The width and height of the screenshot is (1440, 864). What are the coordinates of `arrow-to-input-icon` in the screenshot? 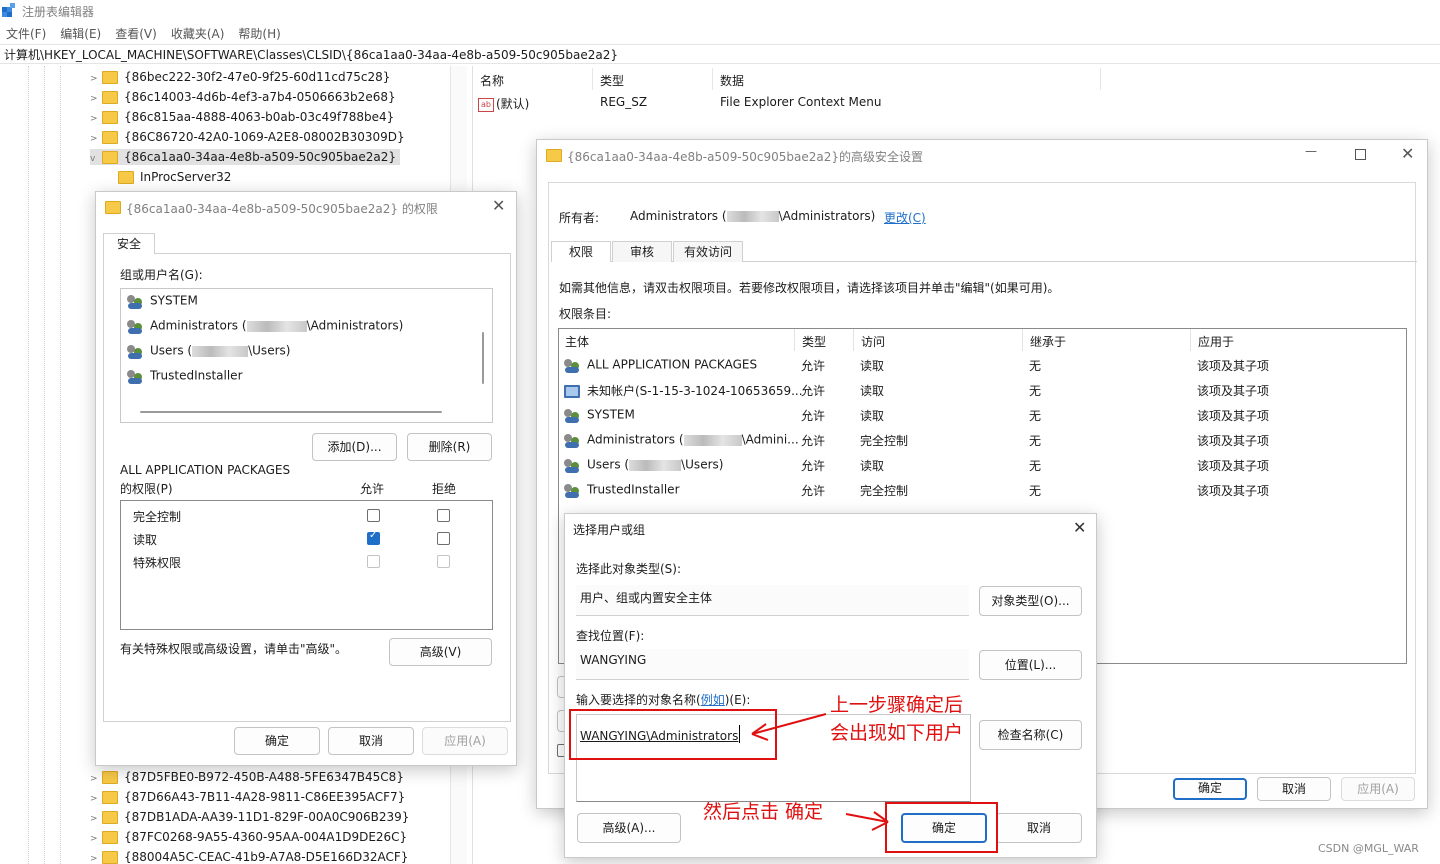 It's located at (789, 724).